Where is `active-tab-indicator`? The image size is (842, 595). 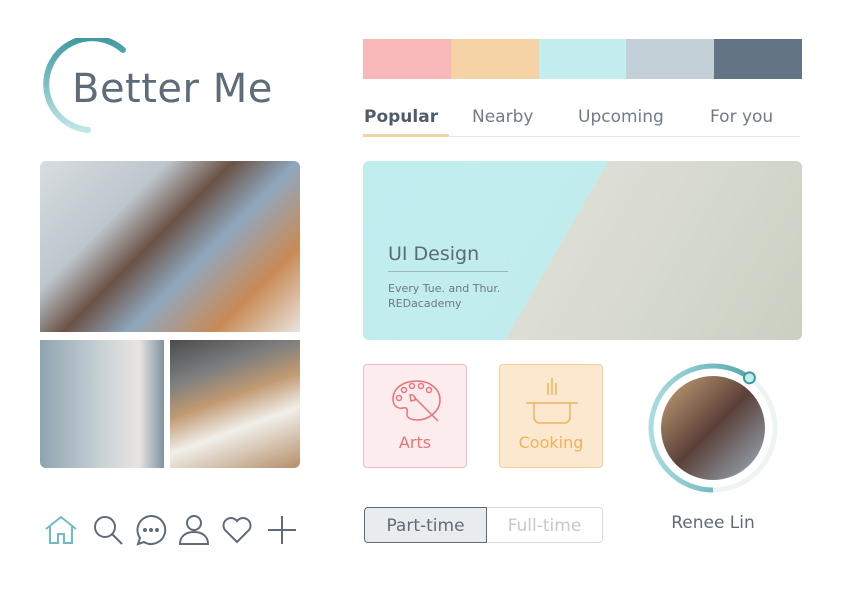 active-tab-indicator is located at coordinates (406, 135).